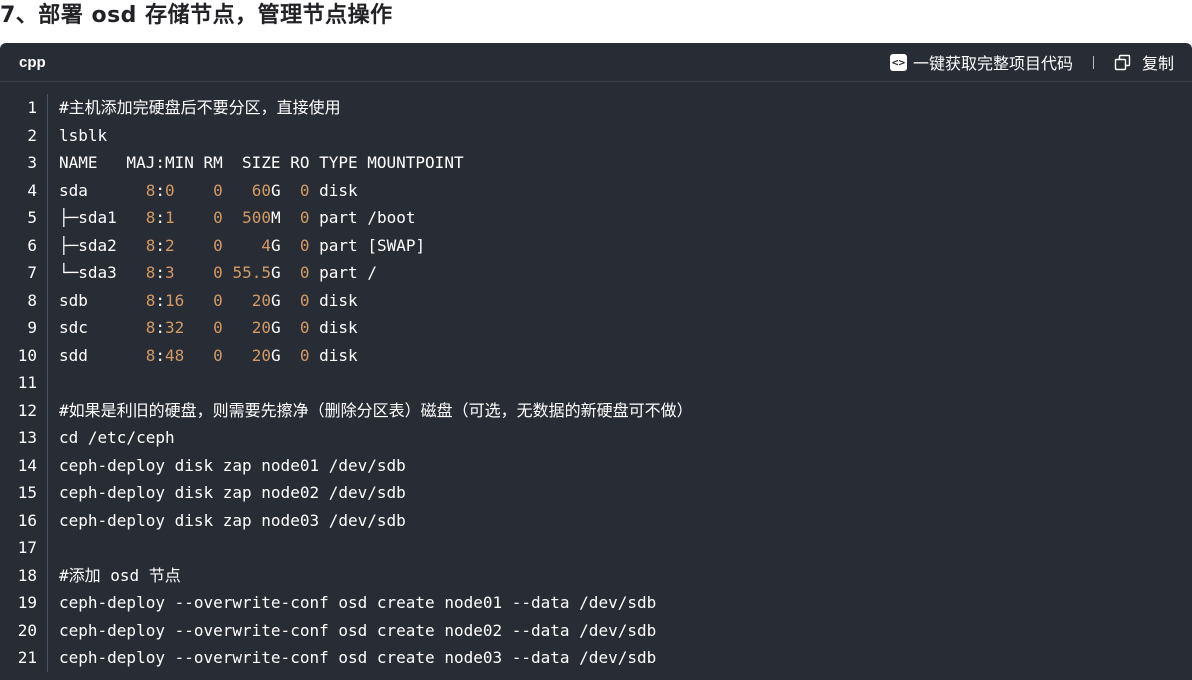 Image resolution: width=1192 pixels, height=680 pixels. I want to click on code-token: #如果是利旧的硬盘，则需要先擦净（删除分区表）磁盘（可选，无数据的新硬盘可不做）, so click(376, 410).